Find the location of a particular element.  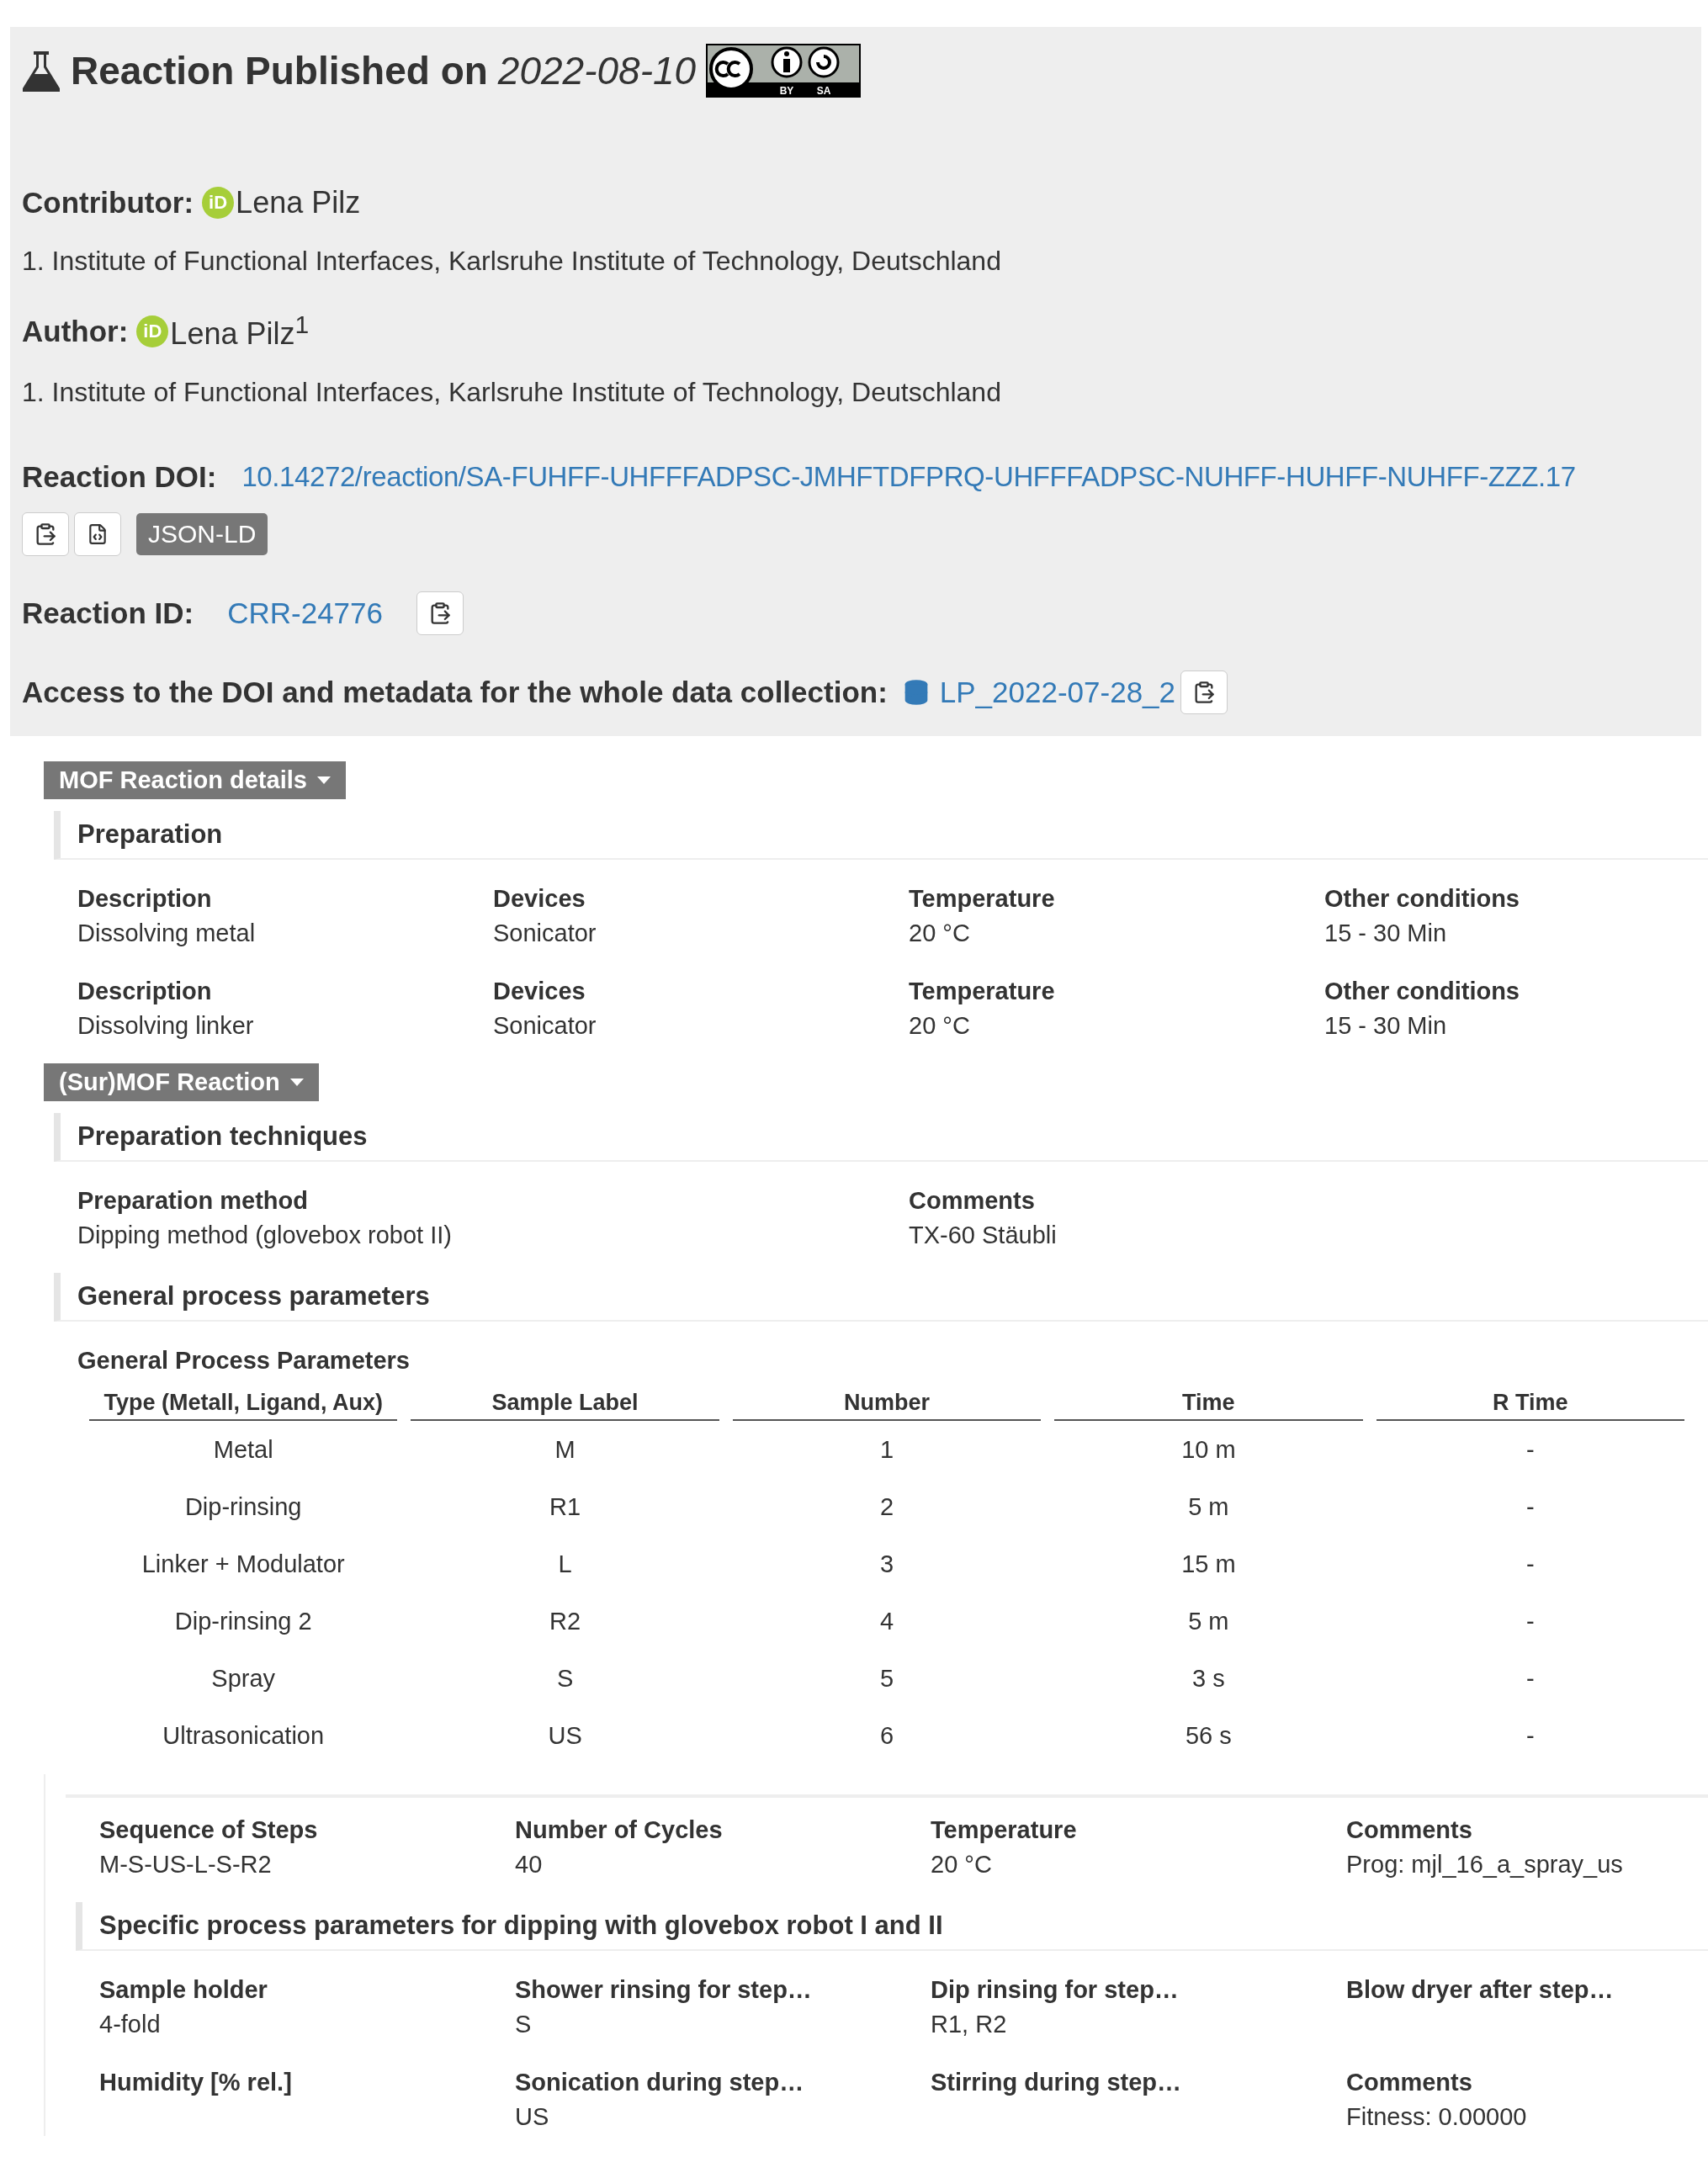

field-value: Dipping method (glovebox robot II) is located at coordinates (265, 1235).